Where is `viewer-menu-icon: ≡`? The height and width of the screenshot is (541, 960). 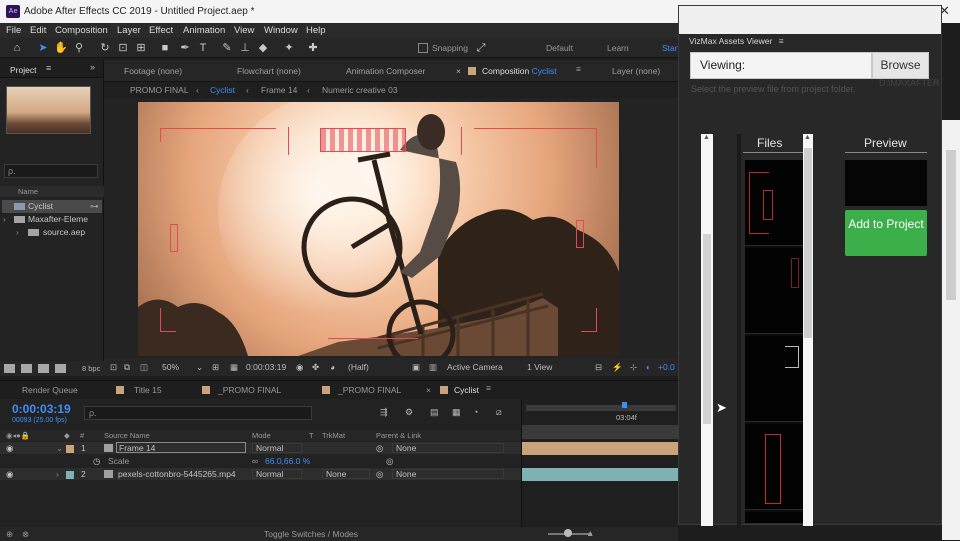
viewer-menu-icon: ≡ is located at coordinates (578, 69).